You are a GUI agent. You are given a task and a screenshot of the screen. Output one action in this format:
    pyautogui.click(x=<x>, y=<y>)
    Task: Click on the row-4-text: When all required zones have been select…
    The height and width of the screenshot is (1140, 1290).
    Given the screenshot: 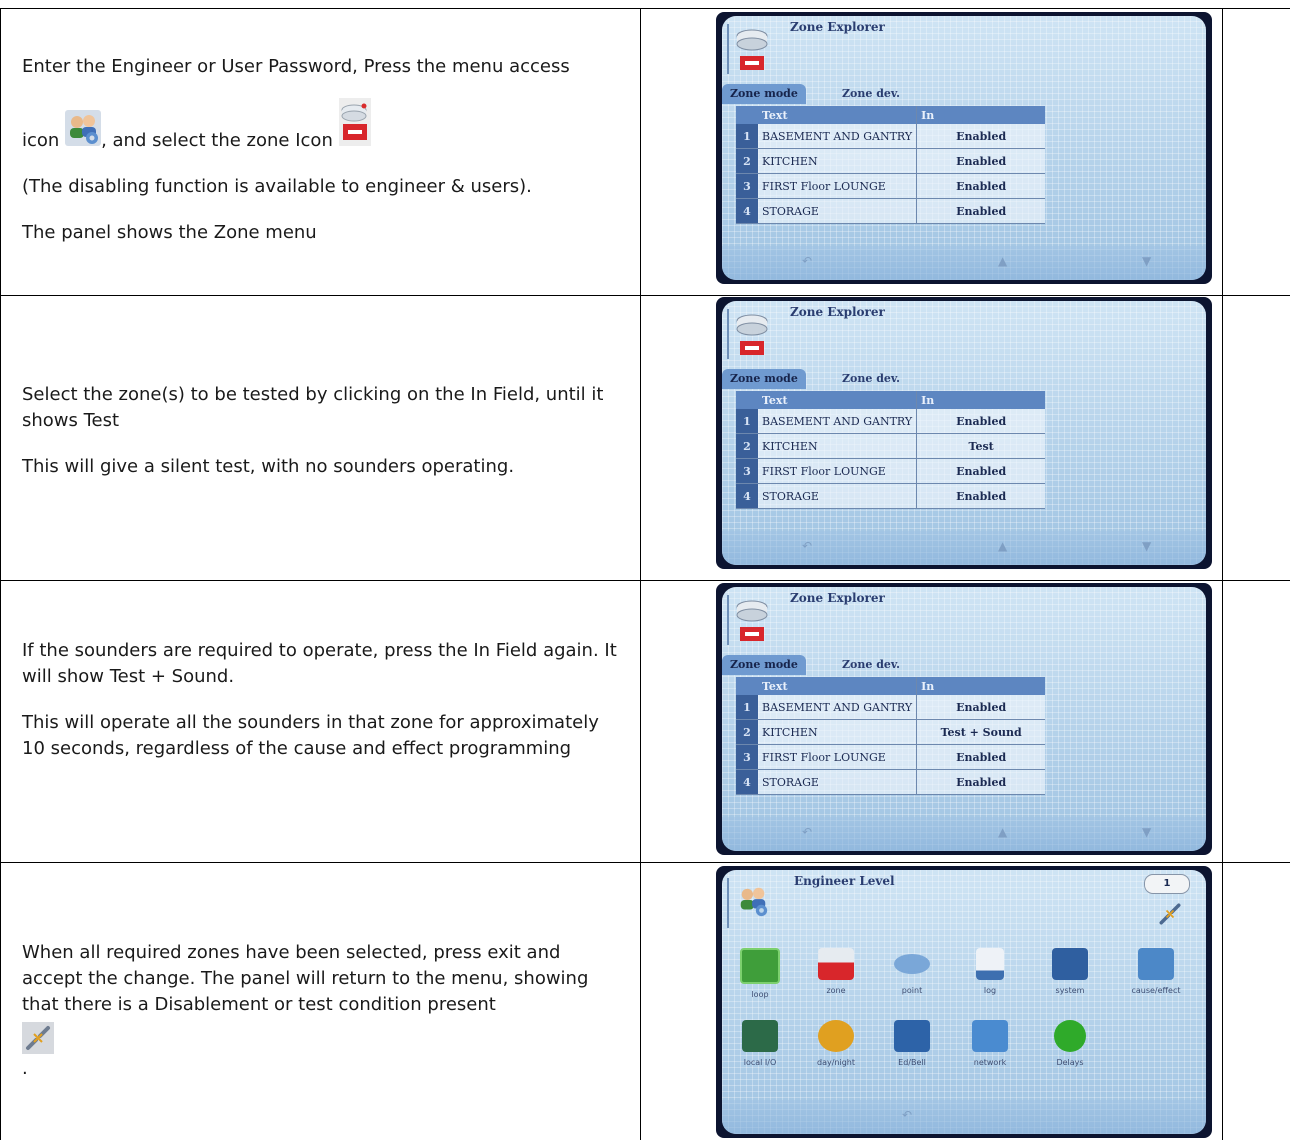 What is the action you would take?
    pyautogui.click(x=322, y=1009)
    